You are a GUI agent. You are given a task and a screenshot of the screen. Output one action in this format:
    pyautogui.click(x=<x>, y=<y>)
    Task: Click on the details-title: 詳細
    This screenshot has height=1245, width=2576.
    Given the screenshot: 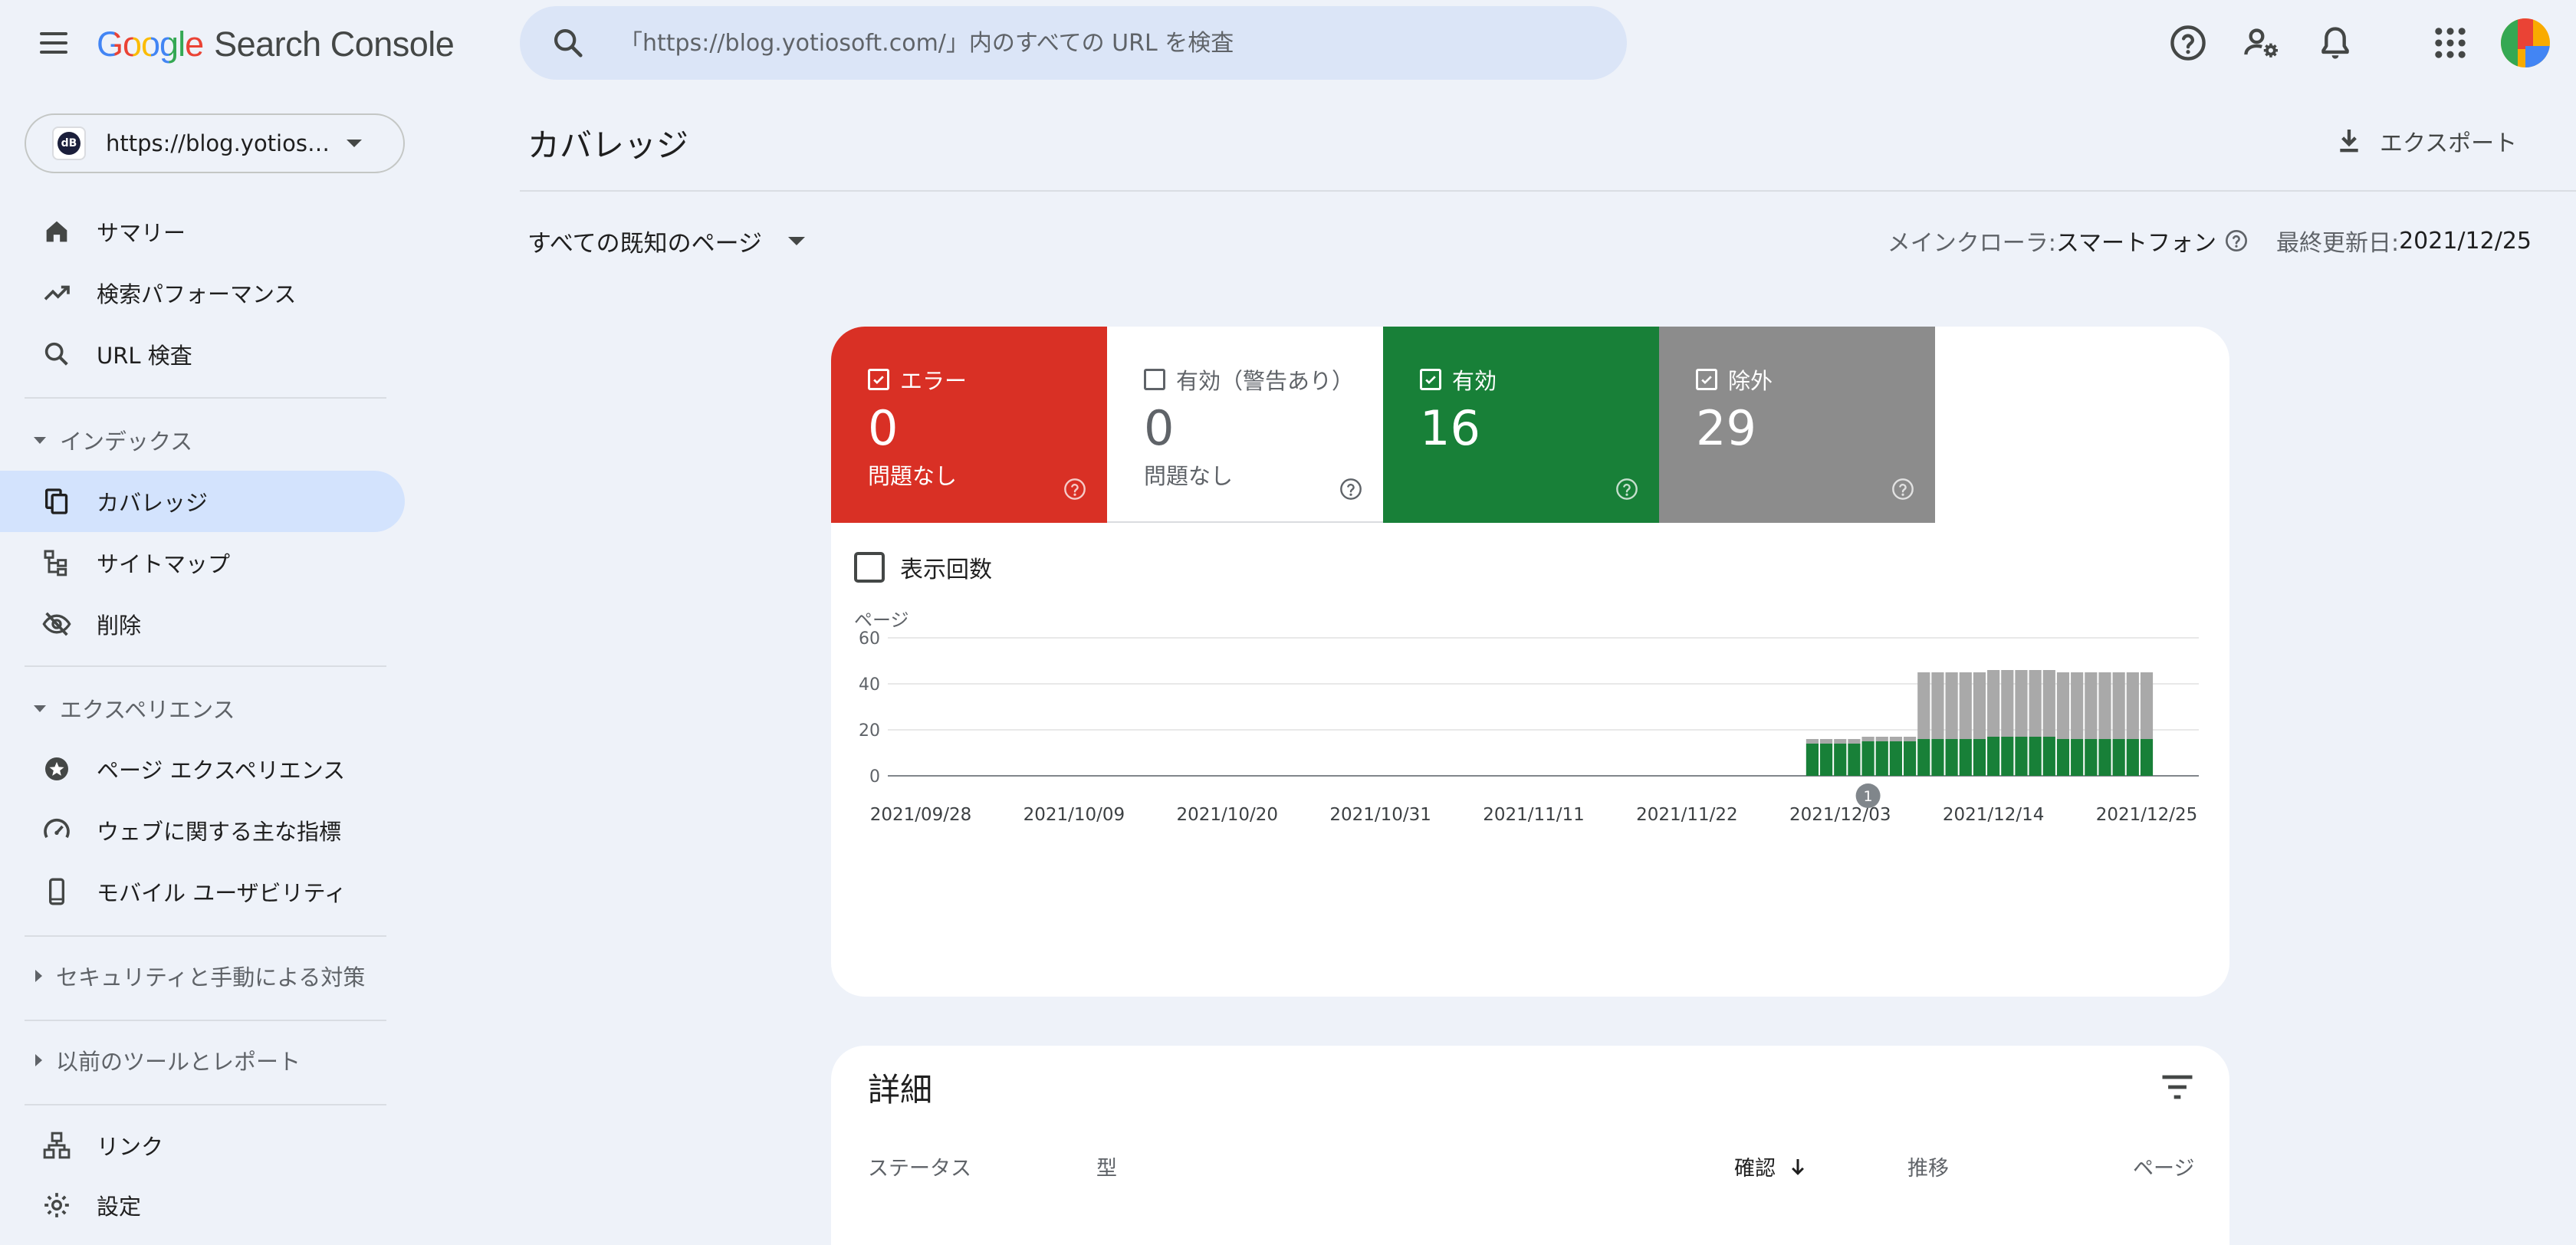 What is the action you would take?
    pyautogui.click(x=900, y=1090)
    